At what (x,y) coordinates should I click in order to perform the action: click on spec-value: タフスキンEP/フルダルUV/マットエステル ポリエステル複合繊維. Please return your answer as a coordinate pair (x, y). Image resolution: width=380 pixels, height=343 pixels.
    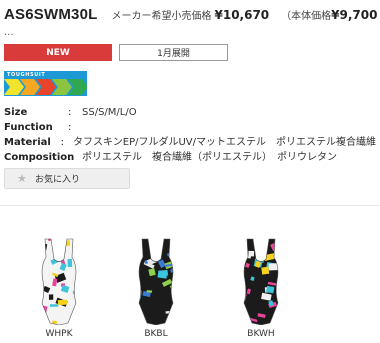
    Looking at the image, I should click on (224, 142).